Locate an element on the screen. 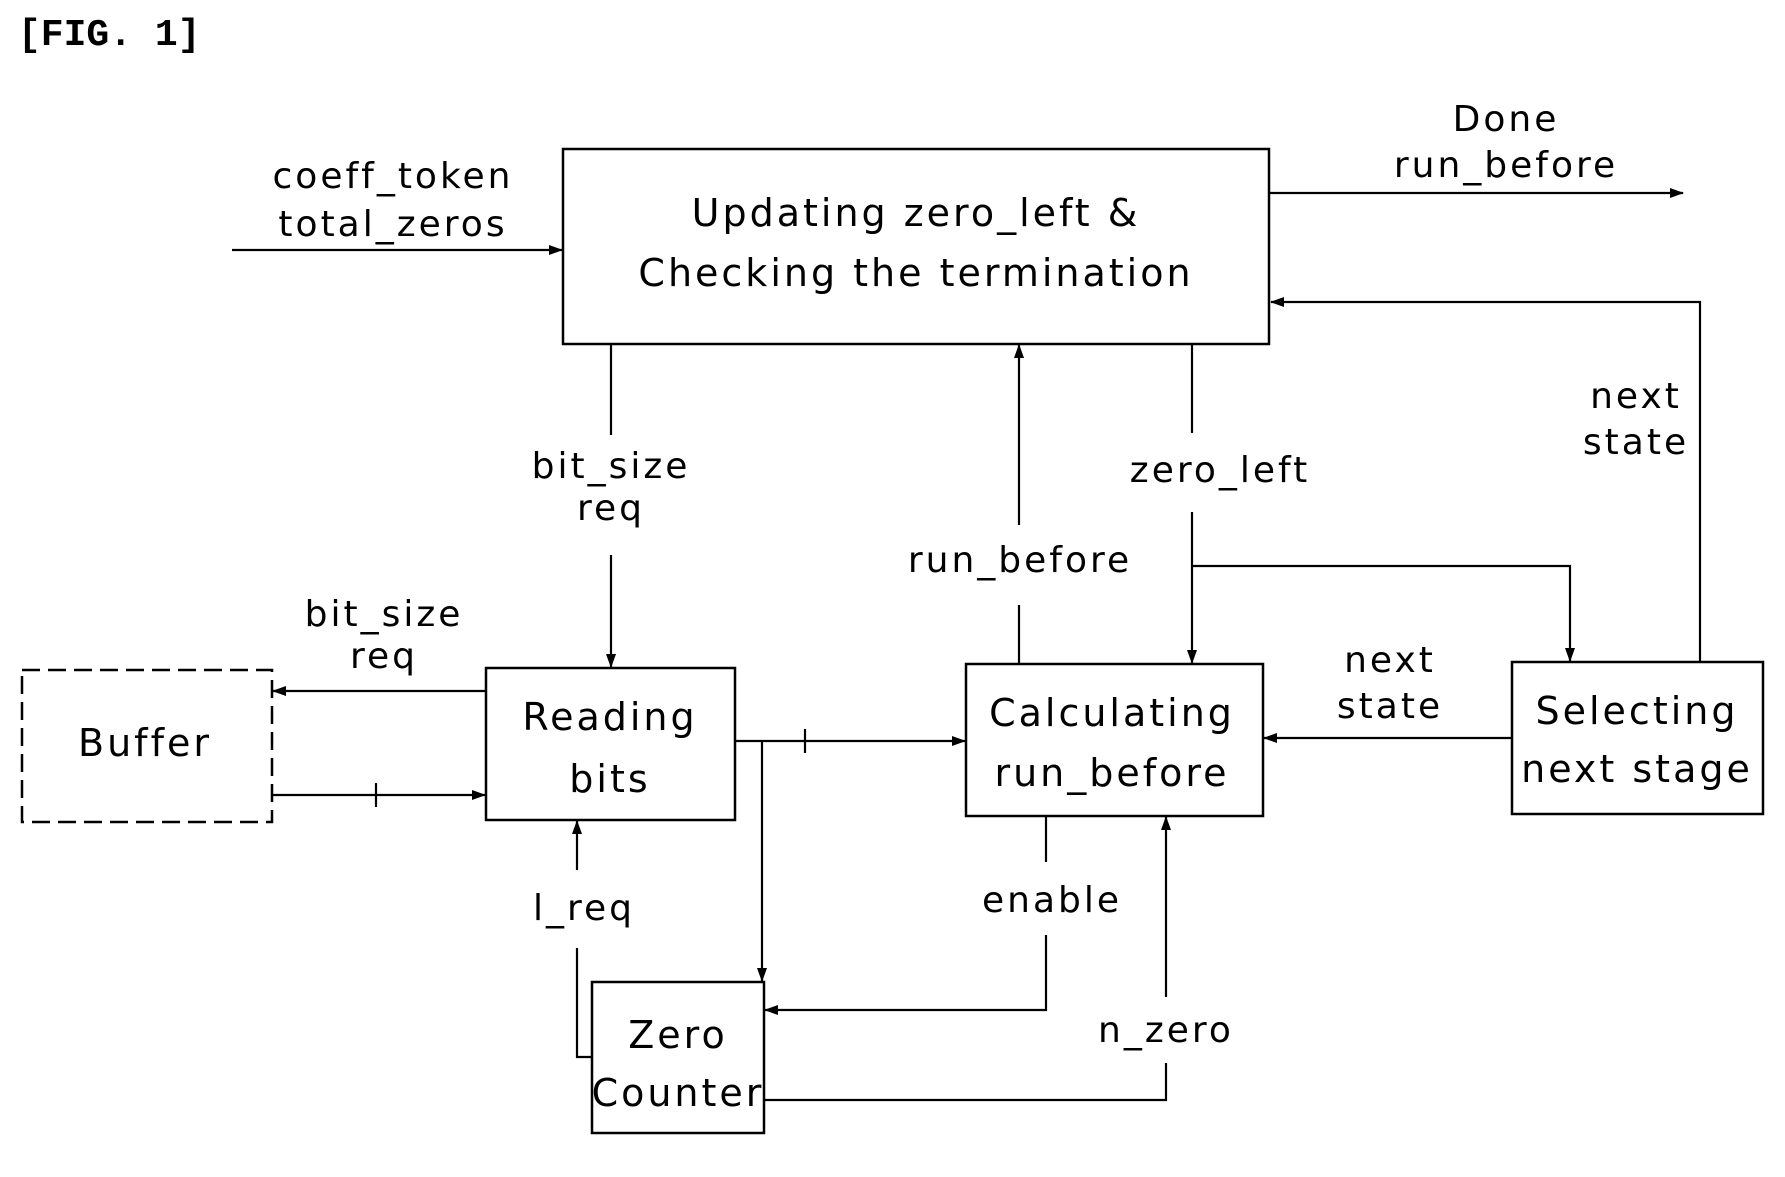 The height and width of the screenshot is (1177, 1785). calculating-line1: Calculating is located at coordinates (1112, 713).